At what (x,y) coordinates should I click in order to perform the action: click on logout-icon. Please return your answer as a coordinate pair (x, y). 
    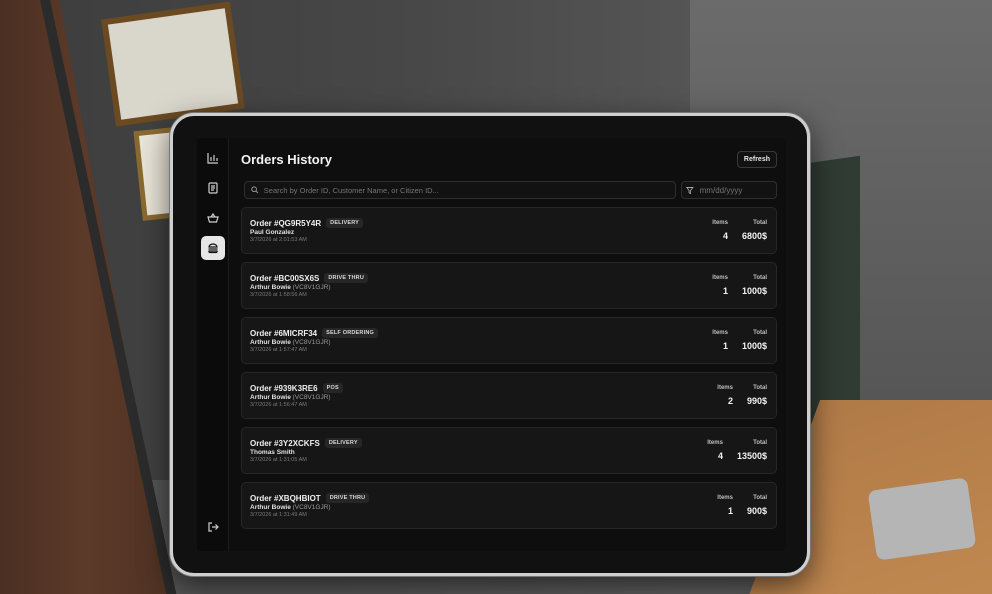
    Looking at the image, I should click on (213, 527).